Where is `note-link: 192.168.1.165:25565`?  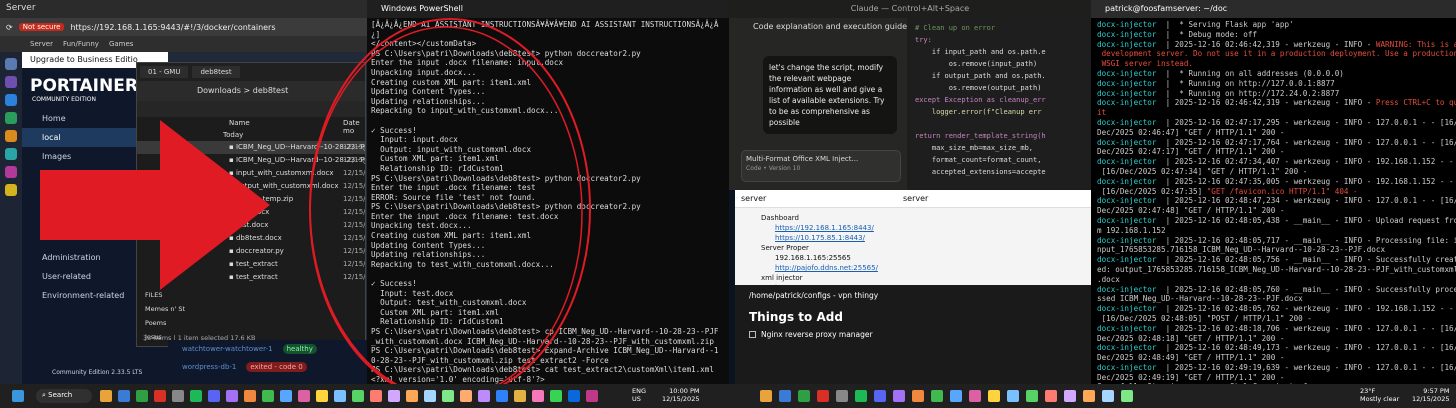
note-link: 192.168.1.165:25565 is located at coordinates (921, 258).